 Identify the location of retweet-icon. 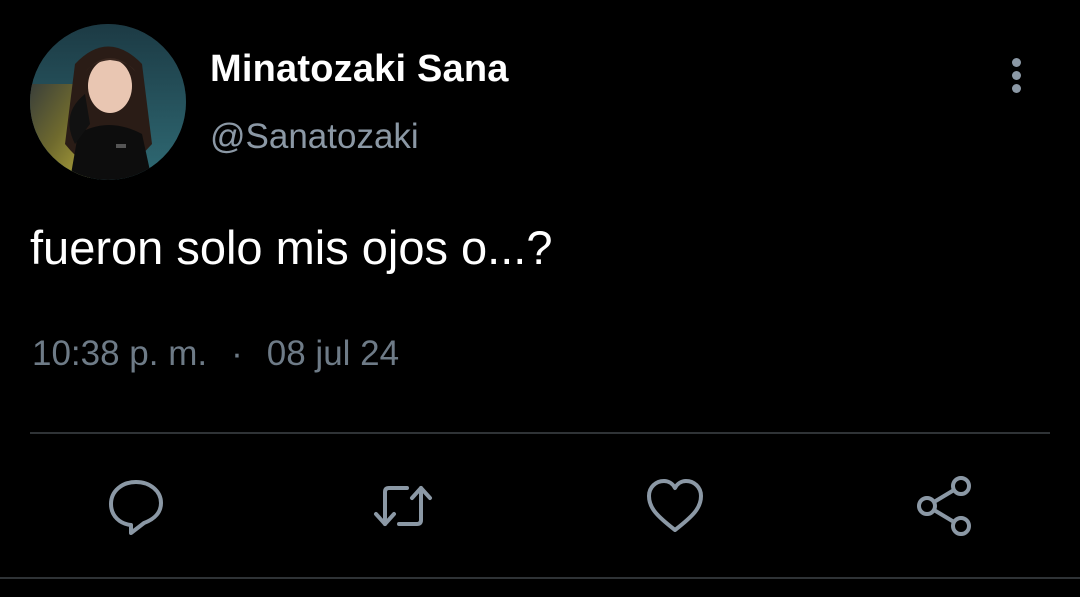
(403, 506).